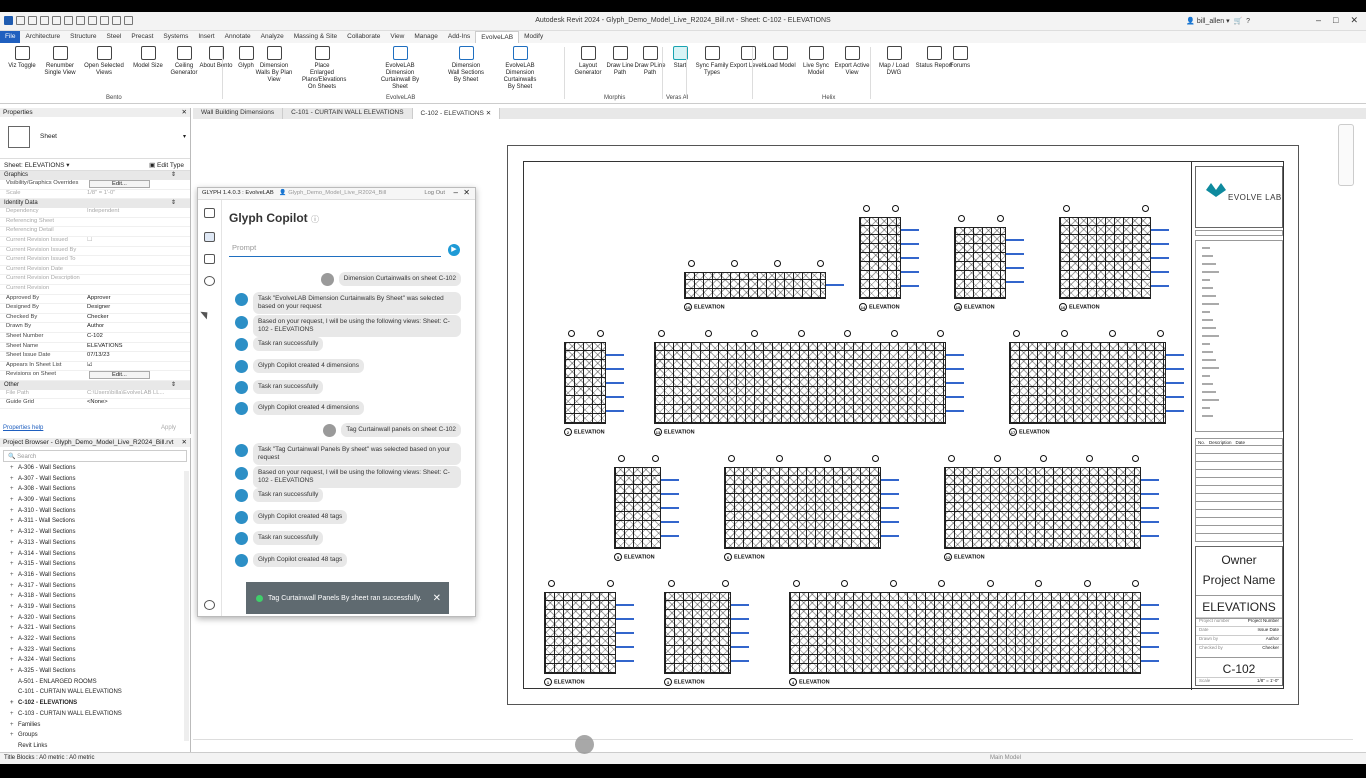  Describe the element at coordinates (95, 138) in the screenshot. I see `type-selector: Sheet ▾` at that location.